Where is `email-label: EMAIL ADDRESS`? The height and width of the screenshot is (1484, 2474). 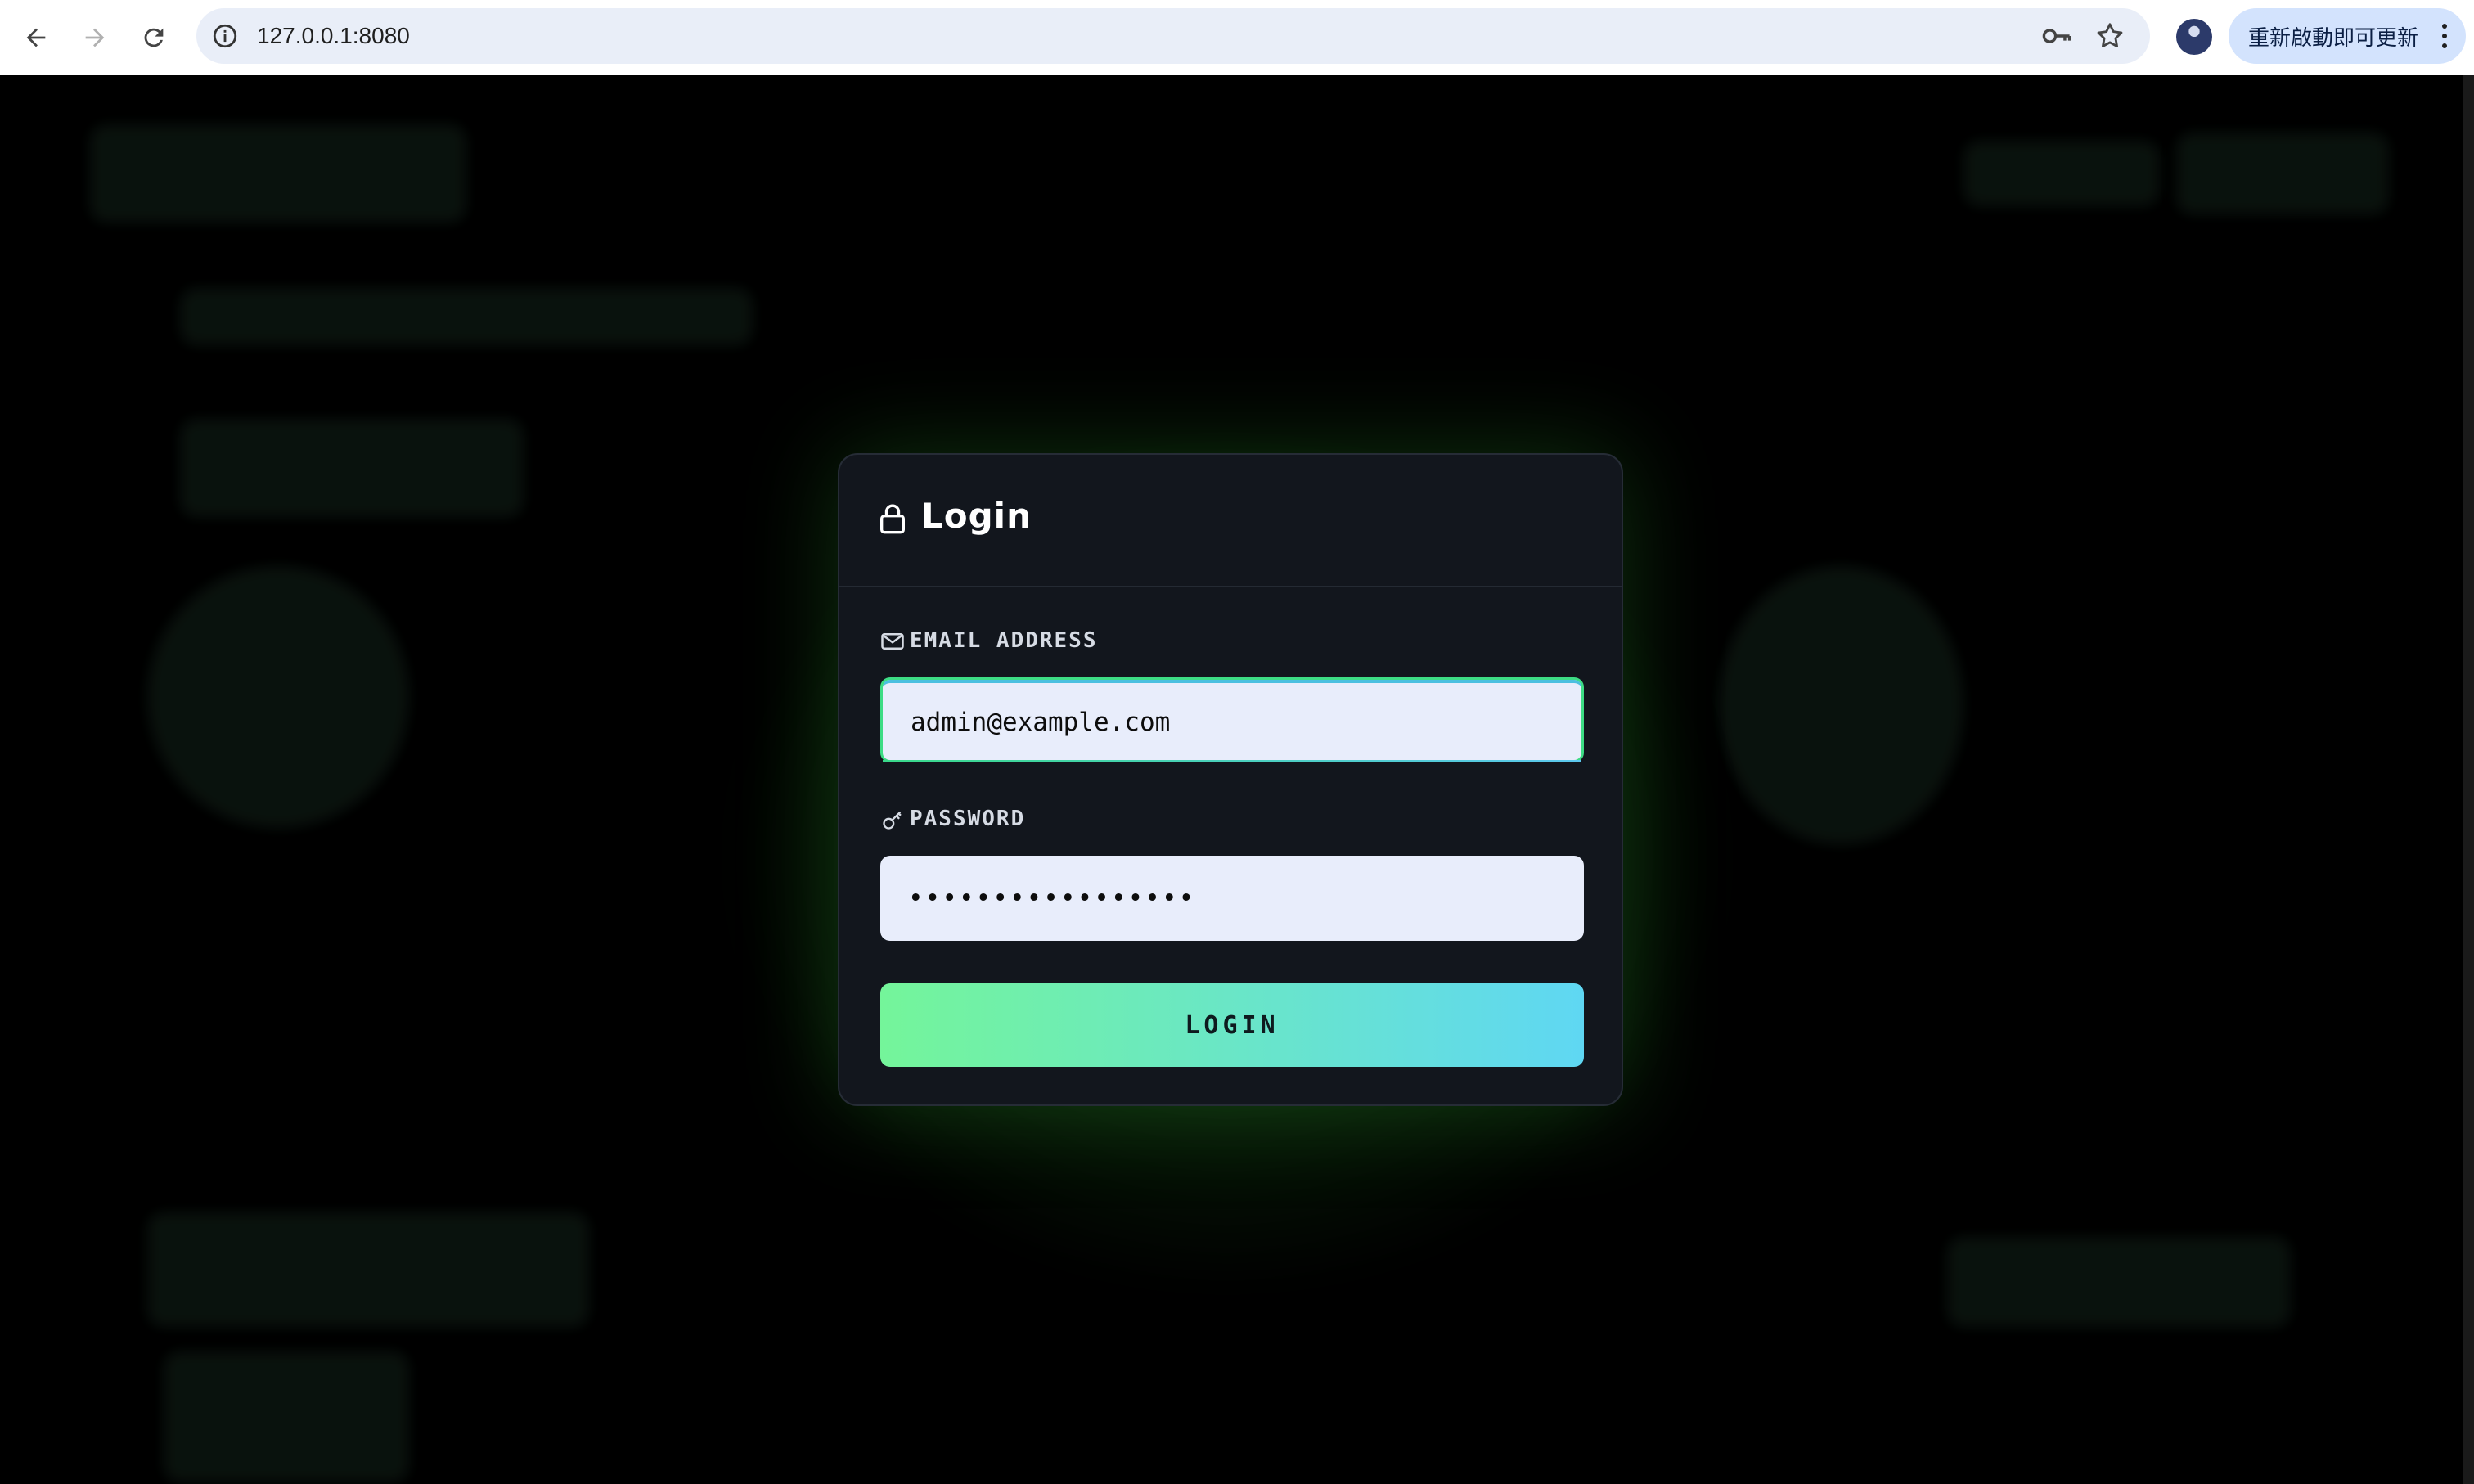
email-label: EMAIL ADDRESS is located at coordinates (1004, 640).